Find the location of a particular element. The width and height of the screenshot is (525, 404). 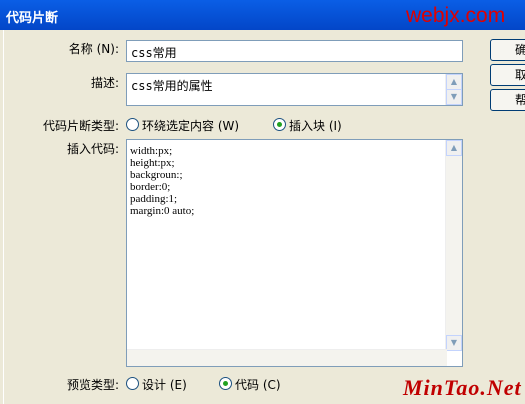

description-input-value: css常用的属性 is located at coordinates (172, 86).